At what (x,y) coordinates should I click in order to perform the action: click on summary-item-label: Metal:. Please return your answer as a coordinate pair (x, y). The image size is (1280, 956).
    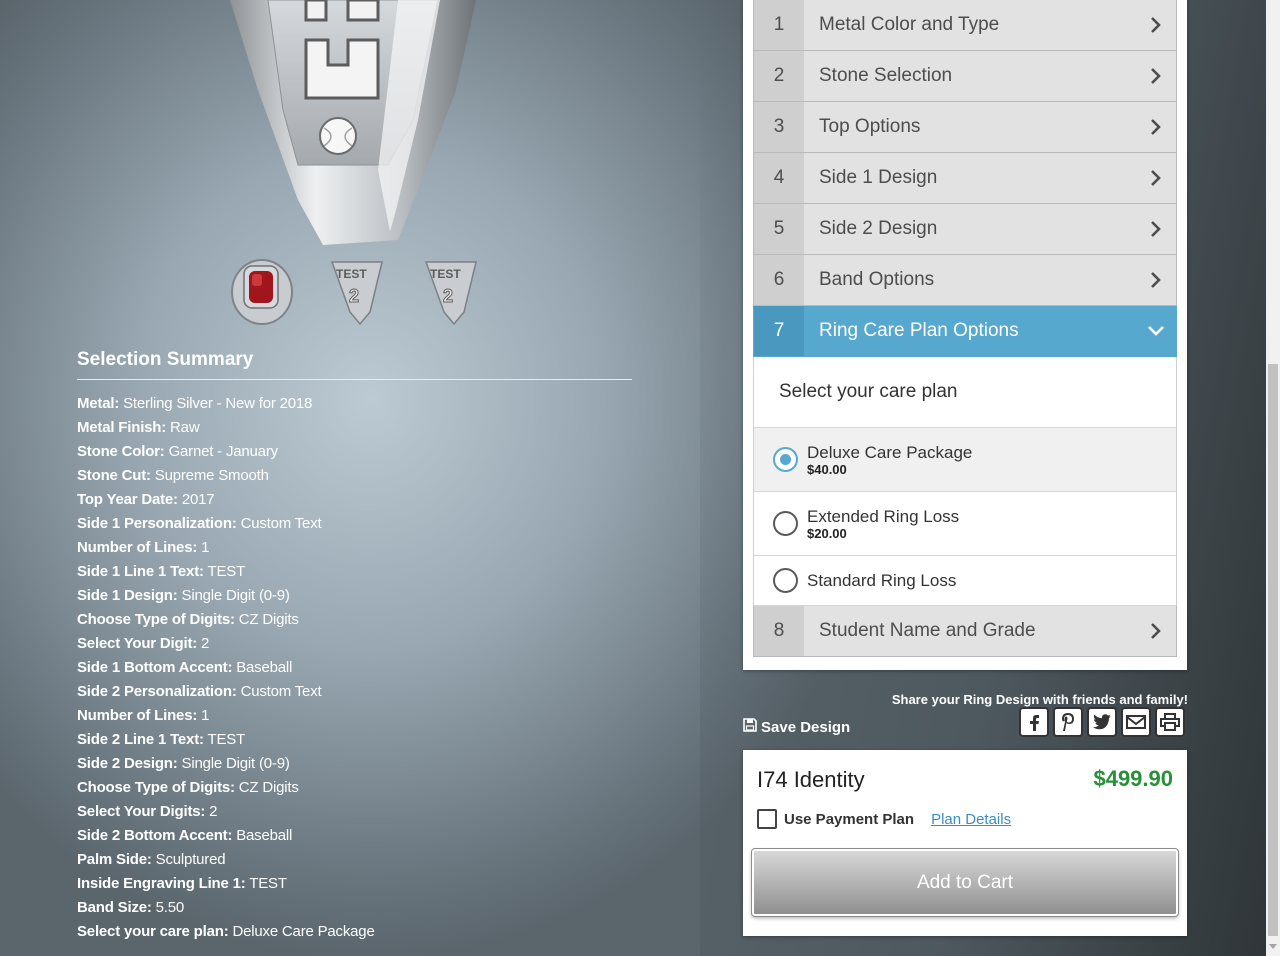
    Looking at the image, I should click on (98, 403).